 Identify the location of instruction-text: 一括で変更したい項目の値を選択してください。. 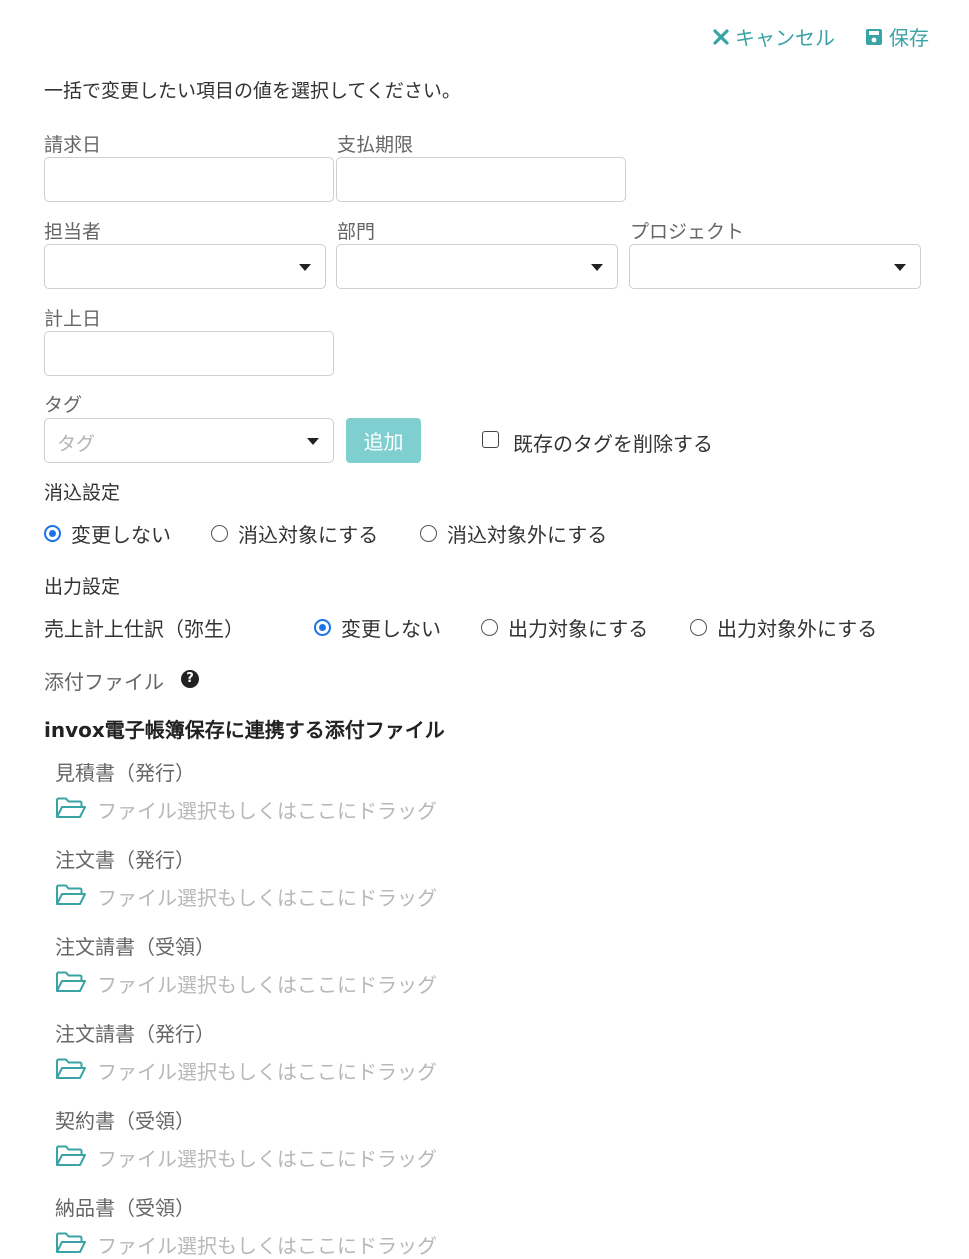
(252, 91).